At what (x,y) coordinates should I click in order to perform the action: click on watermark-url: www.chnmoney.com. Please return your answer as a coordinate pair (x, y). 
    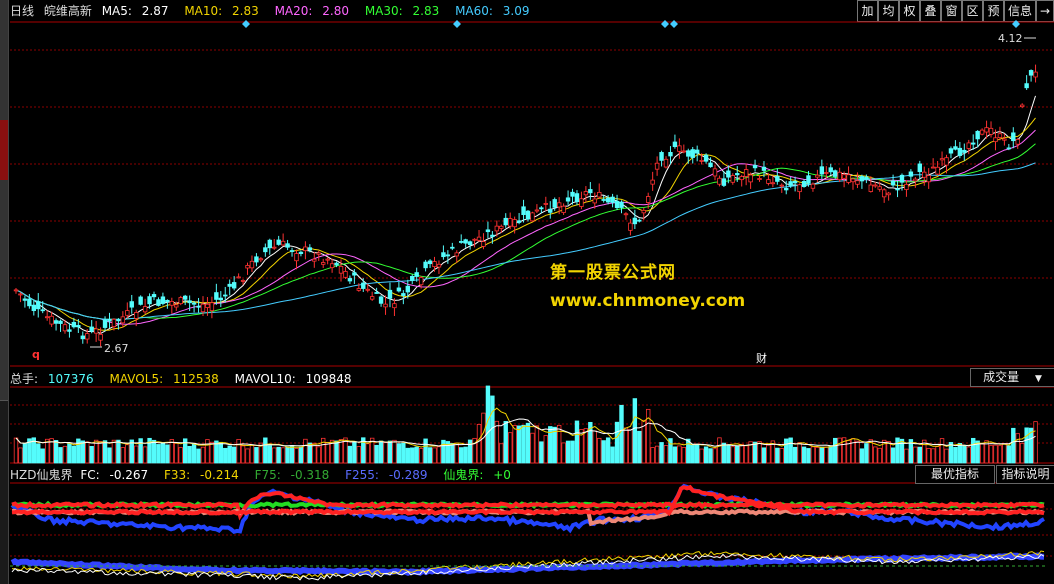
    Looking at the image, I should click on (648, 301).